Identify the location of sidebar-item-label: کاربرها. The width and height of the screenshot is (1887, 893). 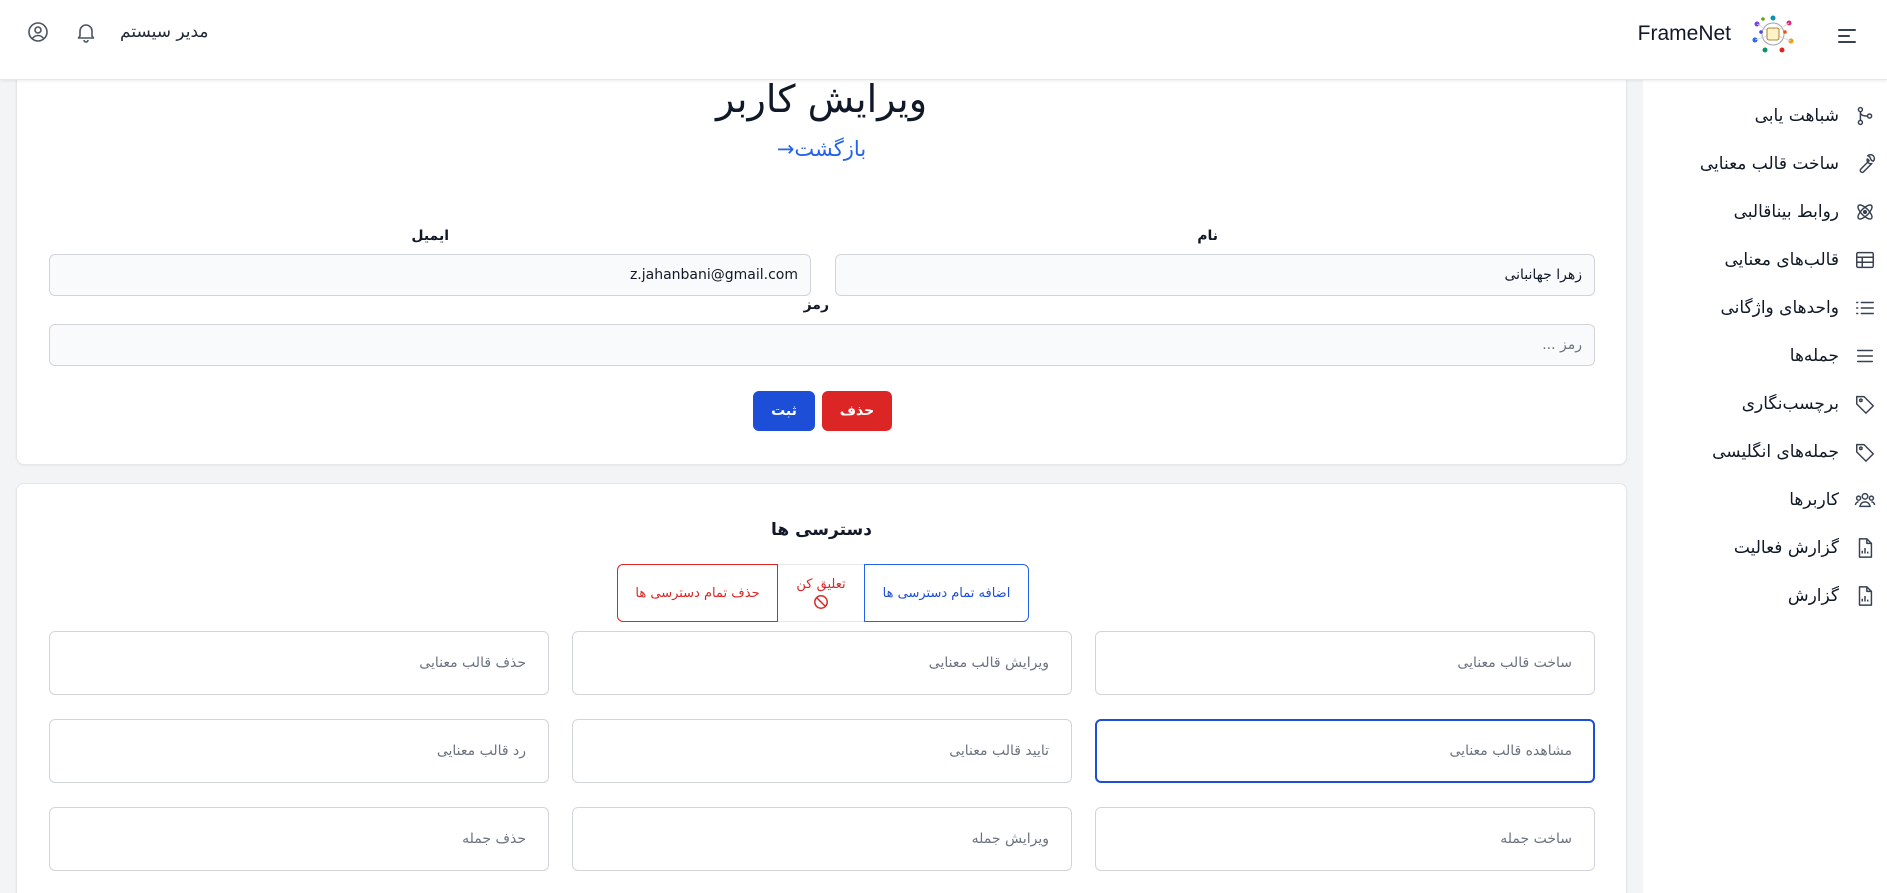
(1814, 500).